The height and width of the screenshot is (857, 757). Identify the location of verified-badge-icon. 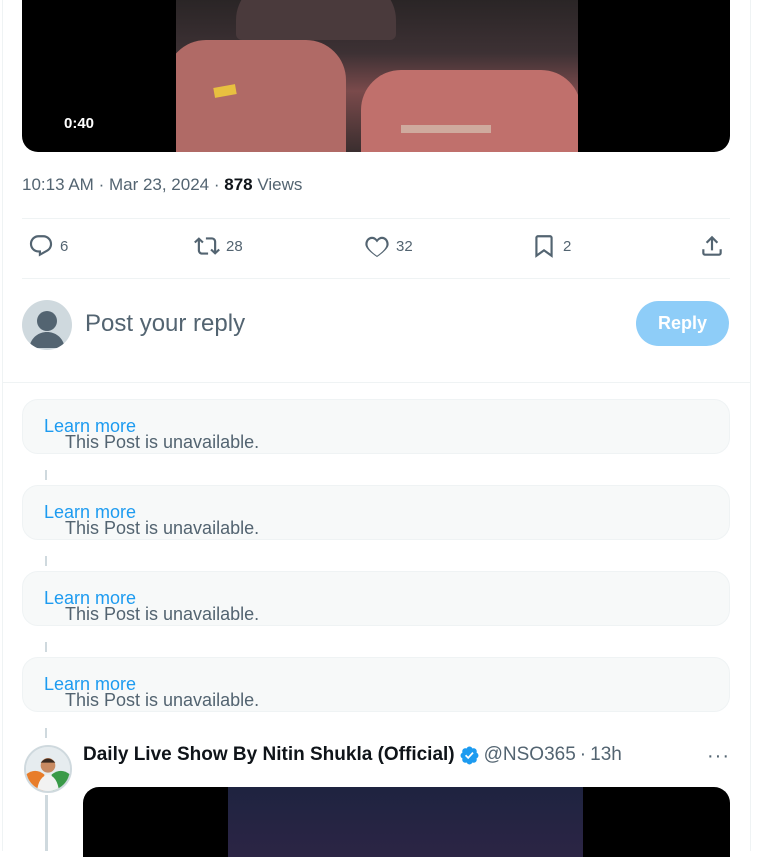
(469, 755).